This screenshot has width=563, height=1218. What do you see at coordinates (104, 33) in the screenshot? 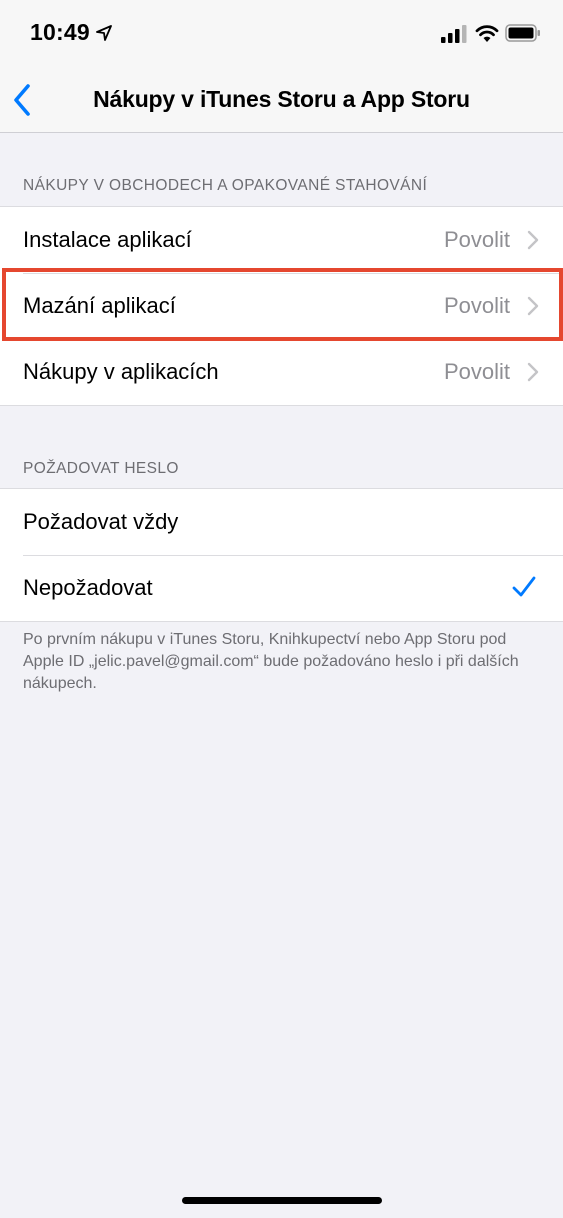
I see `location-arrow-icon` at bounding box center [104, 33].